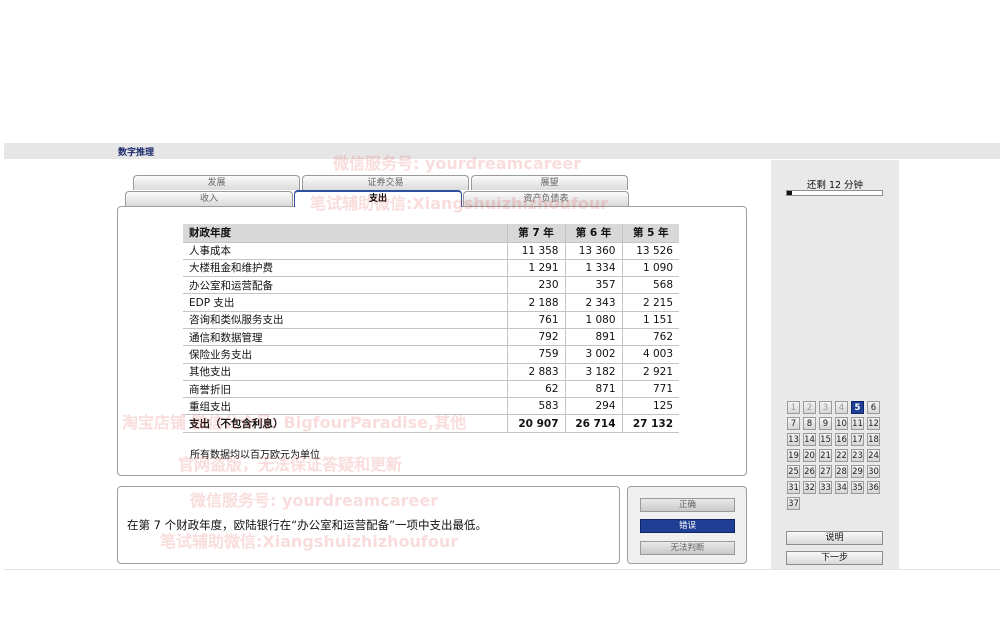 The height and width of the screenshot is (625, 1000). I want to click on question-nav-button-24: 24, so click(873, 455).